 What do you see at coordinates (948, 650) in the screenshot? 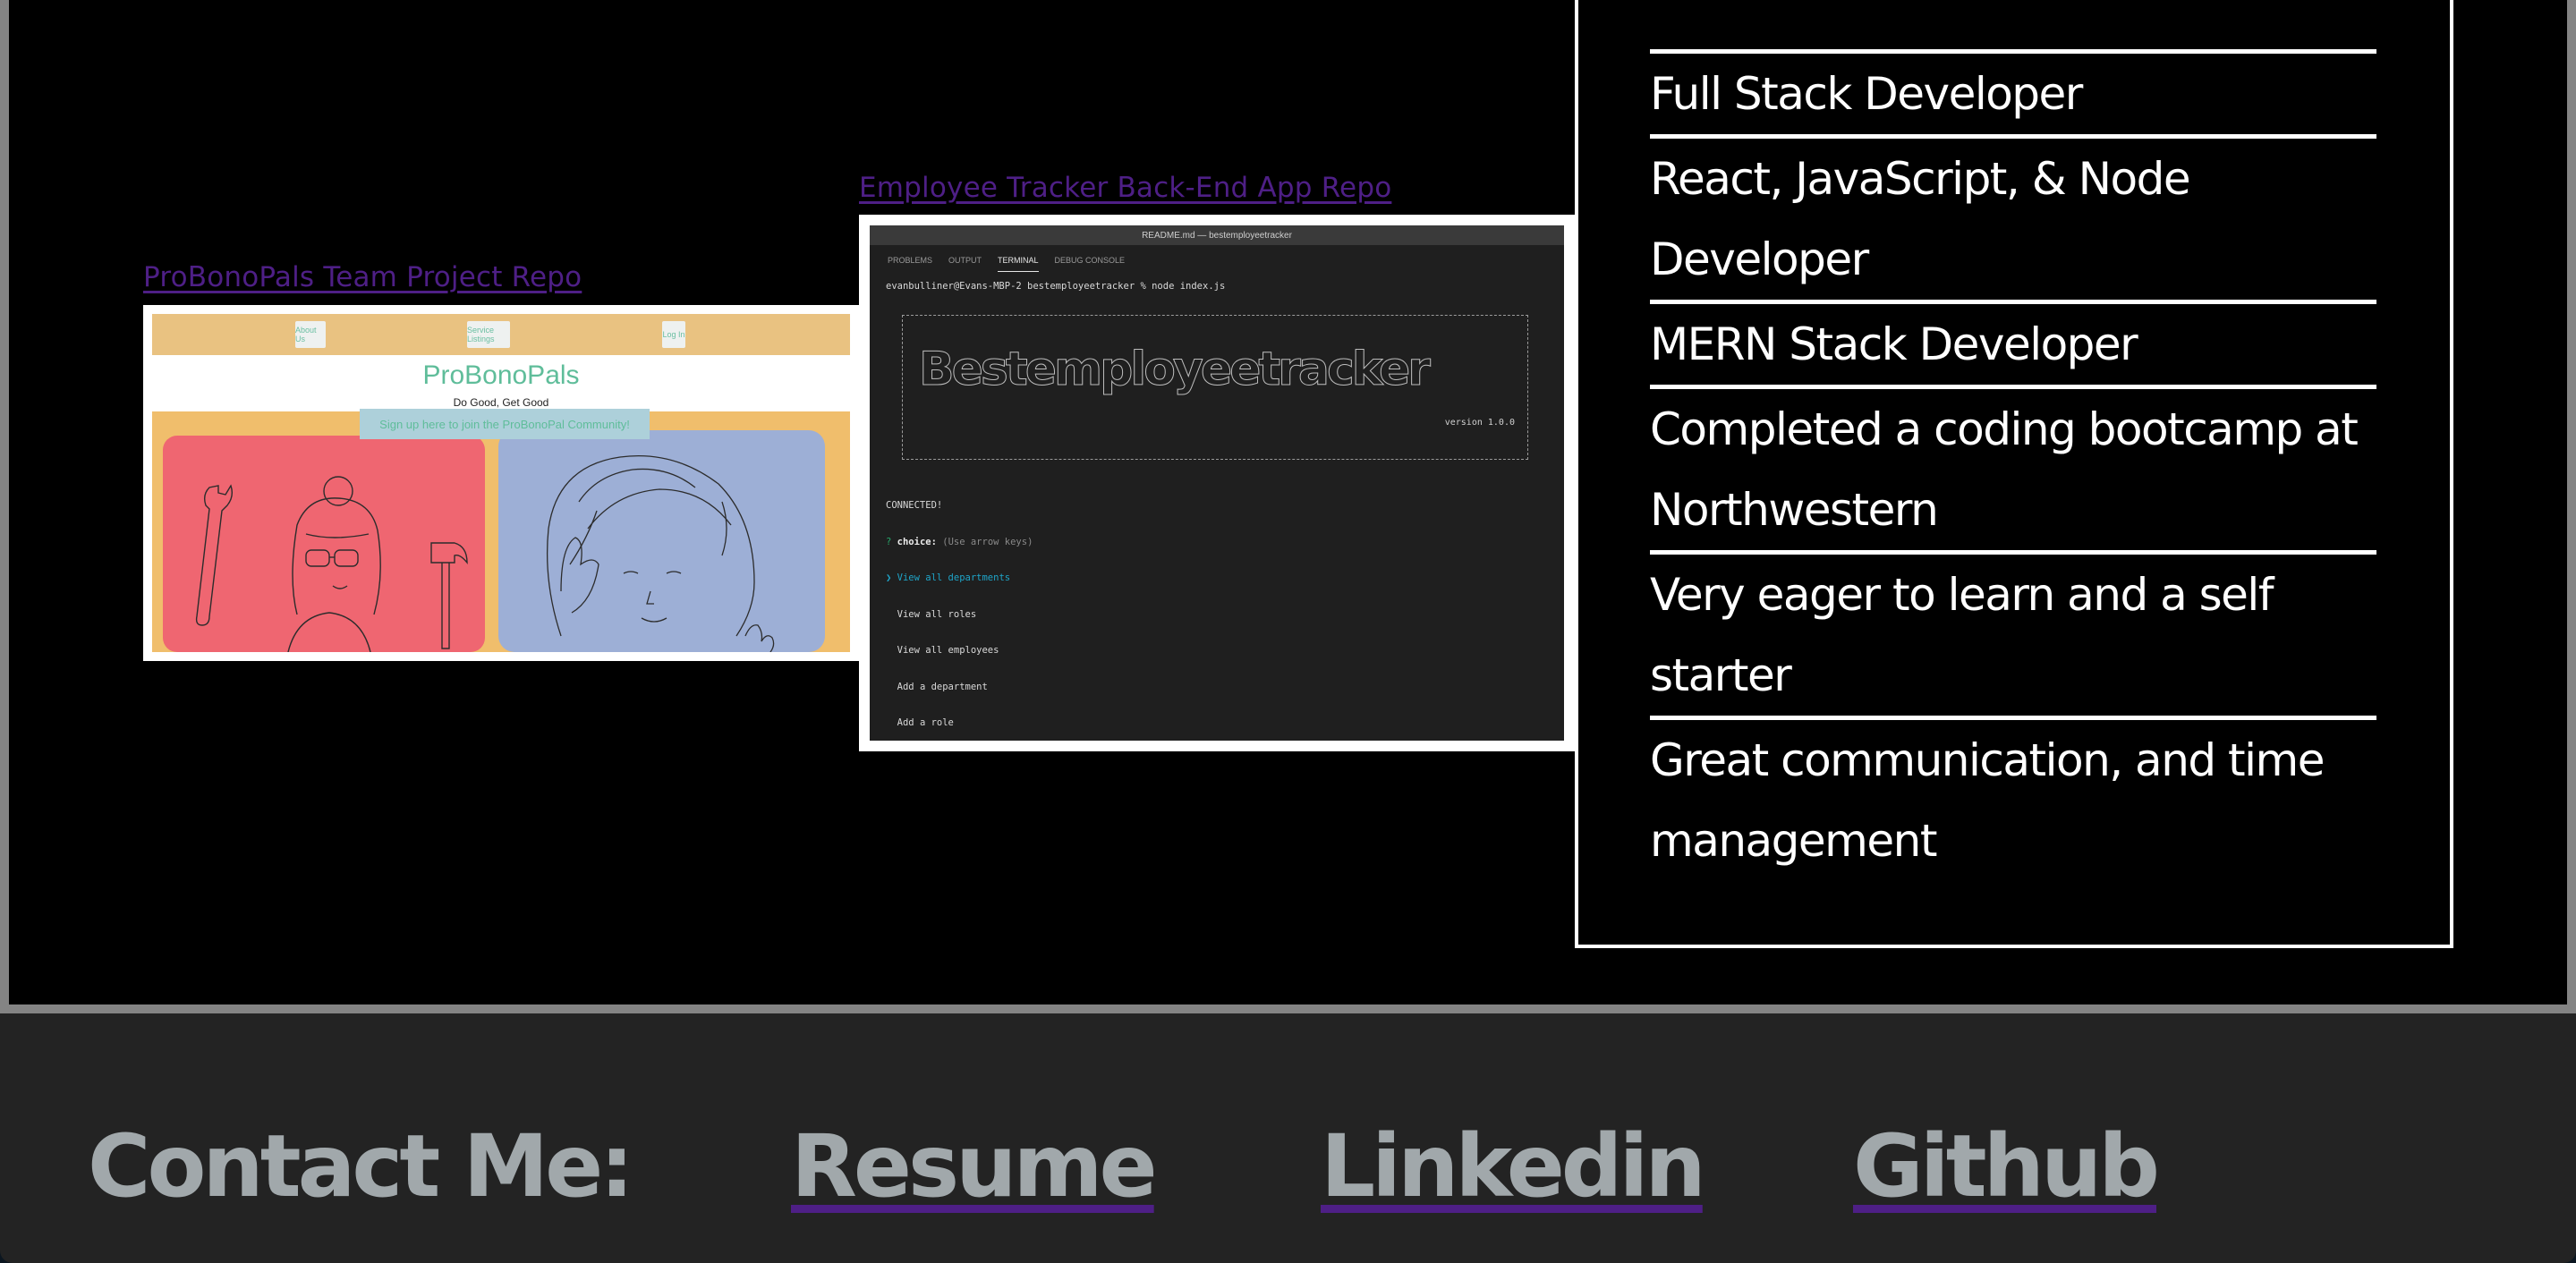
I see `choice-option: View all employees` at bounding box center [948, 650].